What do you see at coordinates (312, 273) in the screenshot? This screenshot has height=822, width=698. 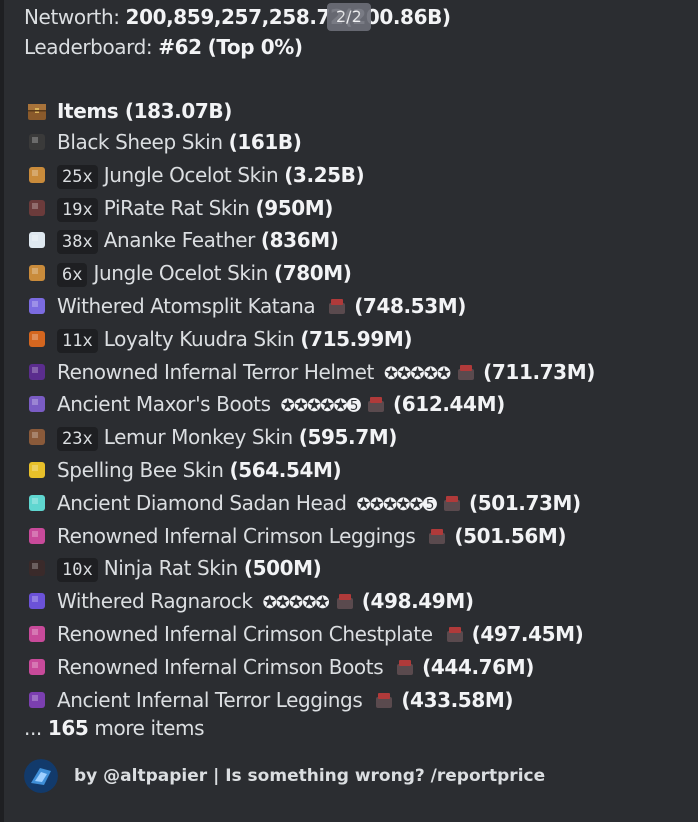 I see `item-price: (780M)` at bounding box center [312, 273].